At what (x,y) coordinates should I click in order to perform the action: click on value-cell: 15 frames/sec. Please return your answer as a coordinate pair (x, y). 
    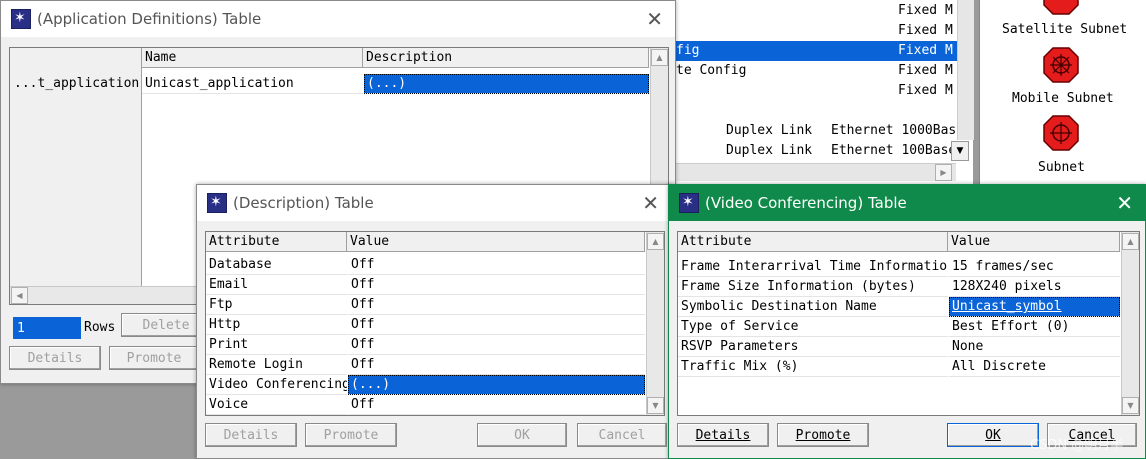
    Looking at the image, I should click on (1034, 267).